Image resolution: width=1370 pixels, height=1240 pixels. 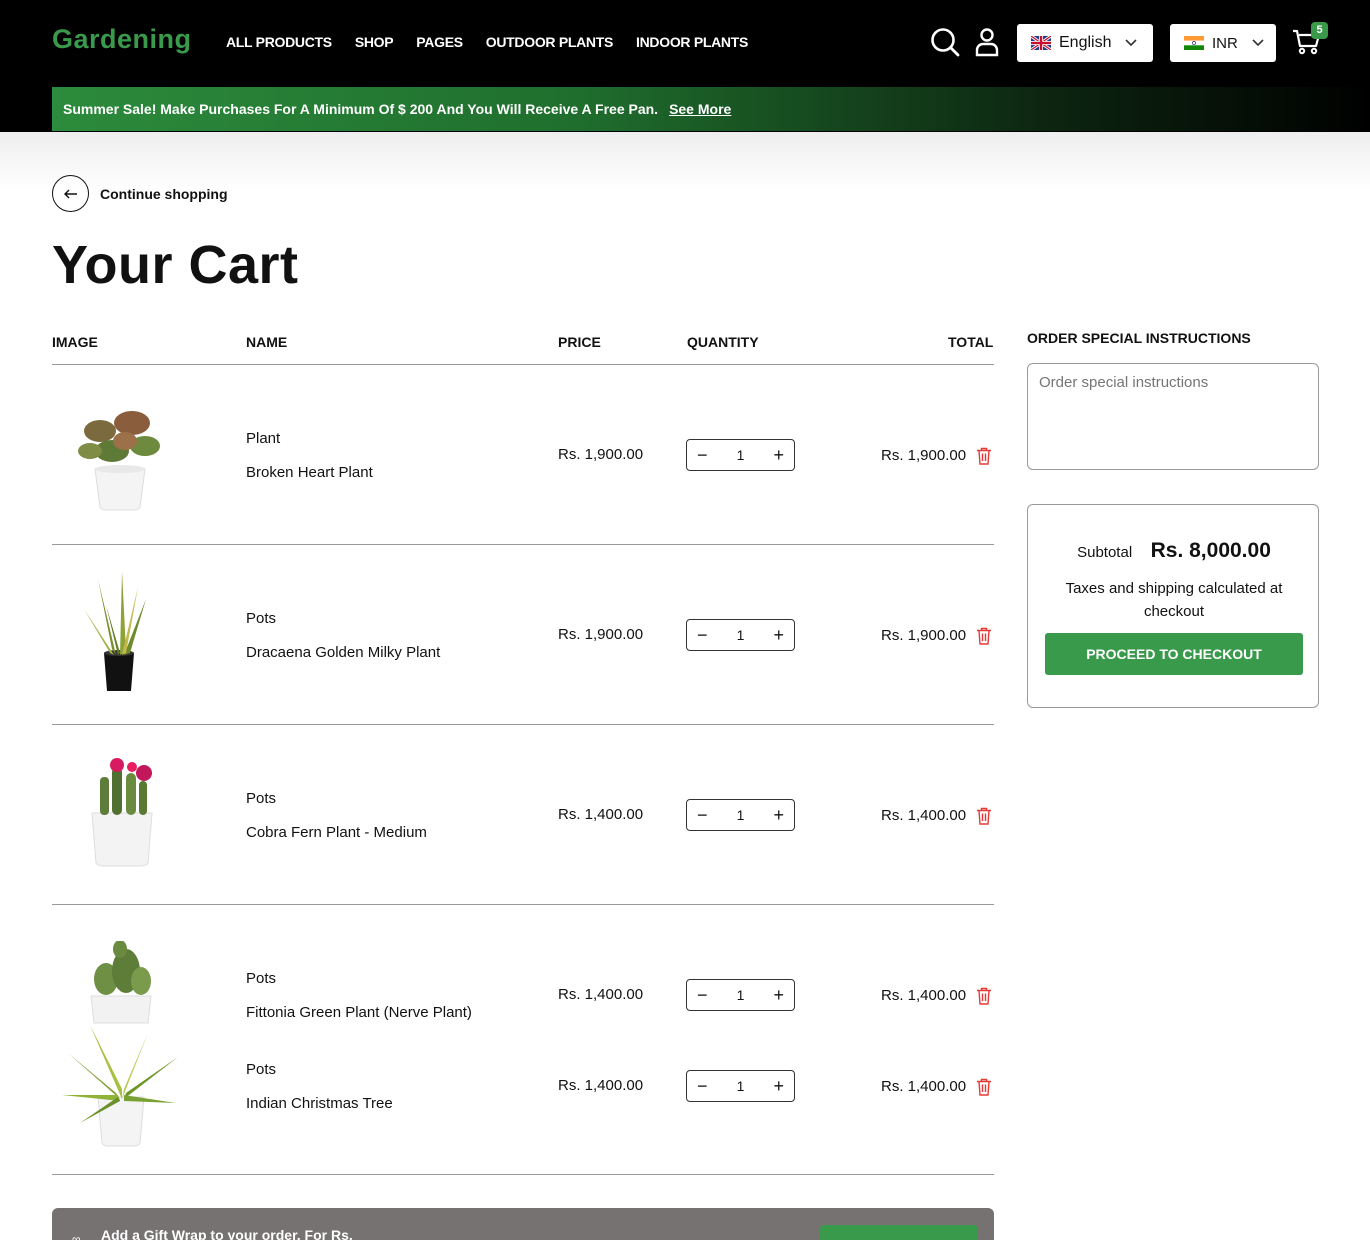 I want to click on subtotal-row: Subtotal Rs. 8,000.00, so click(x=1174, y=551).